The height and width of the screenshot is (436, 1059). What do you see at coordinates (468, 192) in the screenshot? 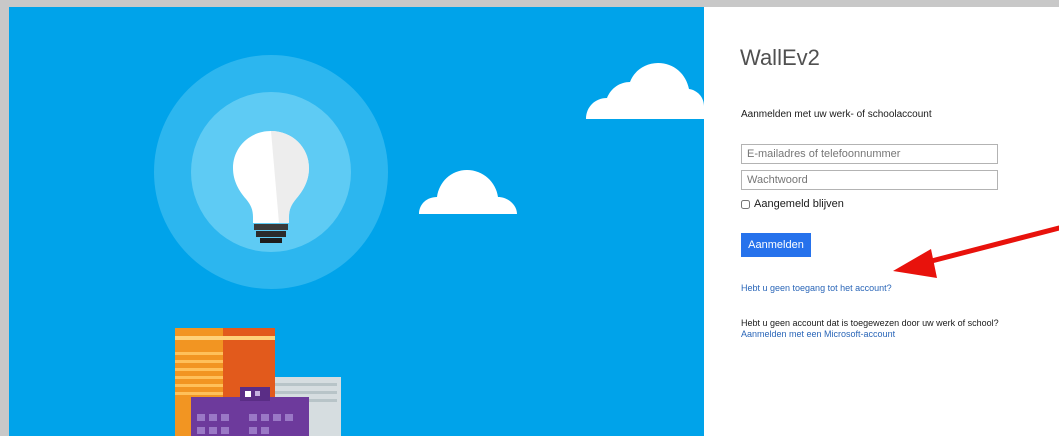
I see `cloud-icon` at bounding box center [468, 192].